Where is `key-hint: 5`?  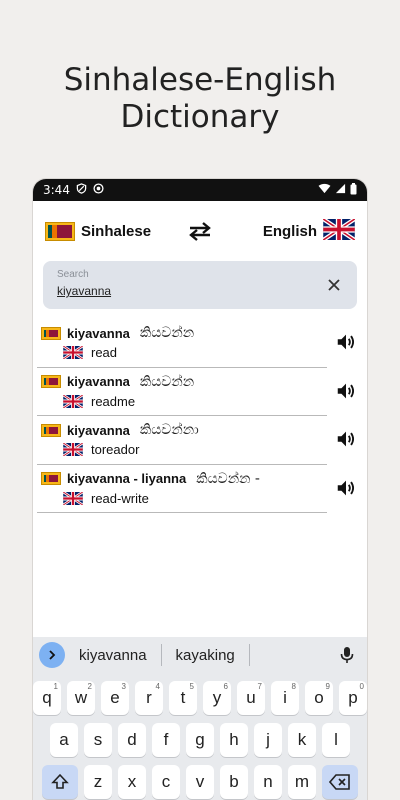 key-hint: 5 is located at coordinates (191, 686).